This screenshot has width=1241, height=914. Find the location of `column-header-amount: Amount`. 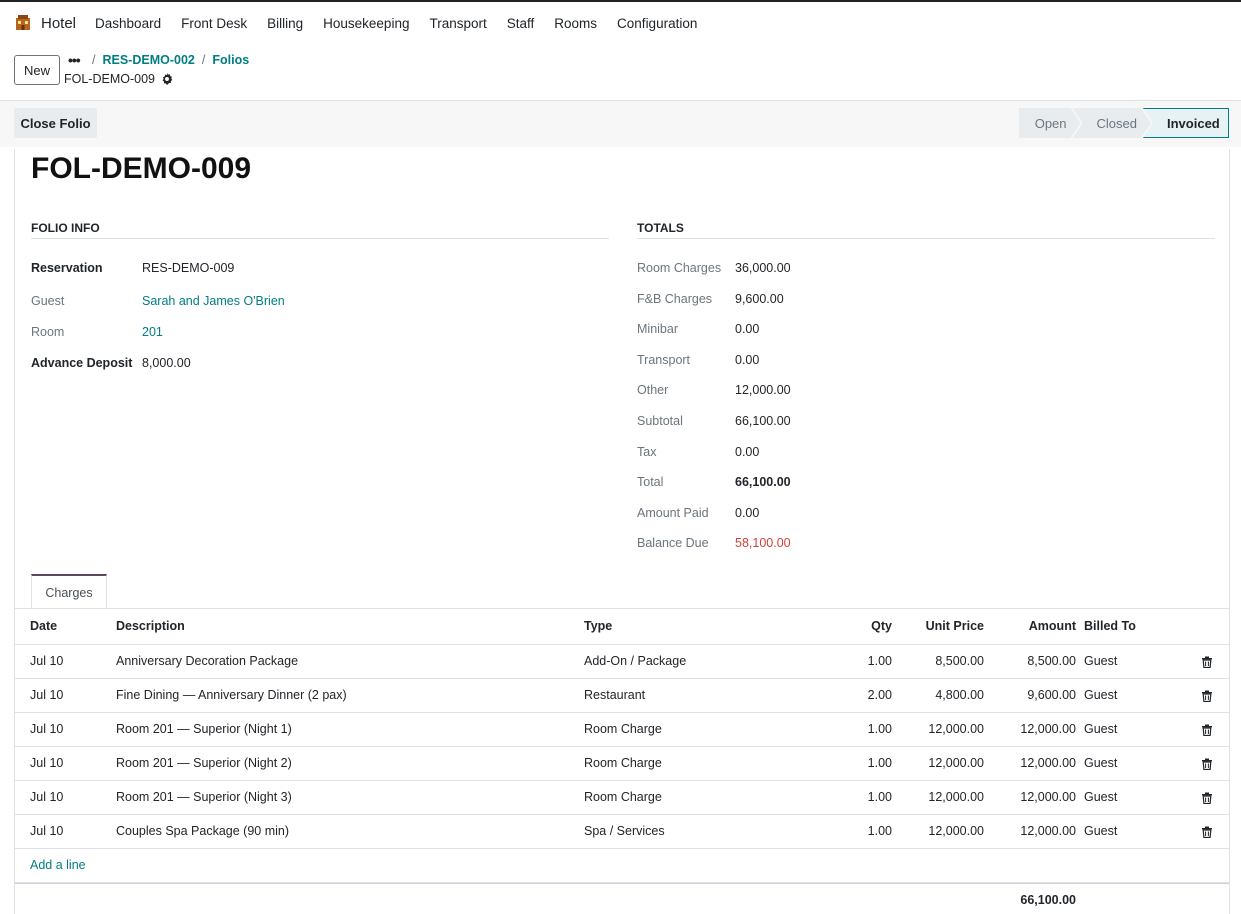

column-header-amount: Amount is located at coordinates (1030, 627).